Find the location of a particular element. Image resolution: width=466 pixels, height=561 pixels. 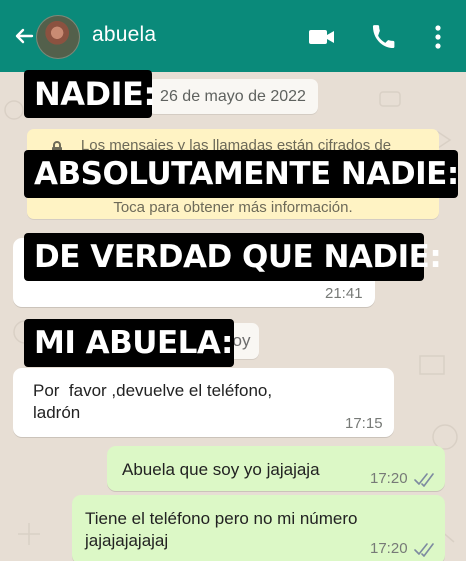

meme-caption: DE VERDAD QUE NADIE: is located at coordinates (233, 257).